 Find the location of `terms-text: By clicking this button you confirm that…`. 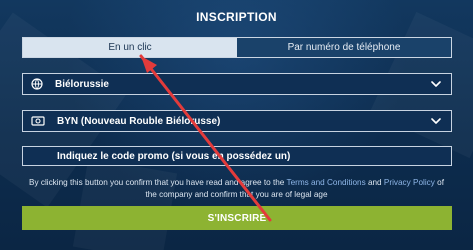

terms-text: By clicking this button you confirm that… is located at coordinates (158, 182).